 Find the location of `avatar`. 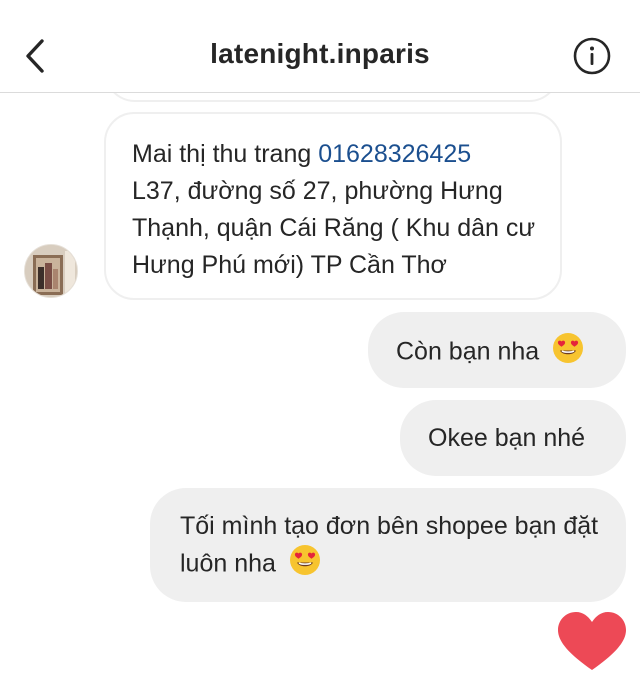

avatar is located at coordinates (51, 271).